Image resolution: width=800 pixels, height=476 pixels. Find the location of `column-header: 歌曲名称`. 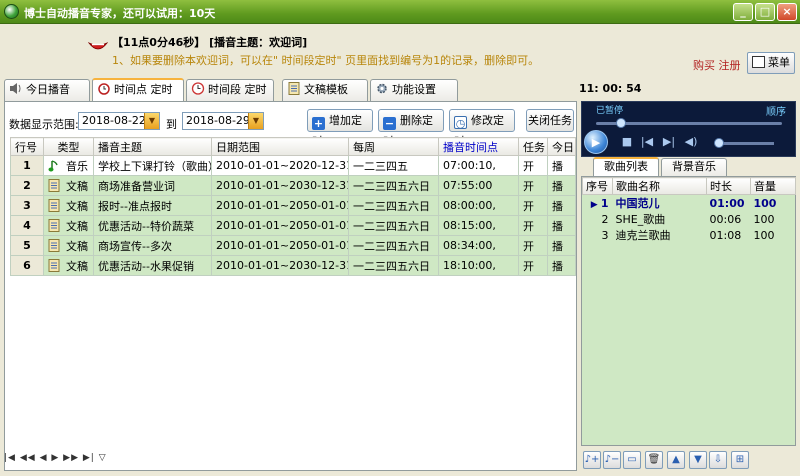

column-header: 歌曲名称 is located at coordinates (659, 186).